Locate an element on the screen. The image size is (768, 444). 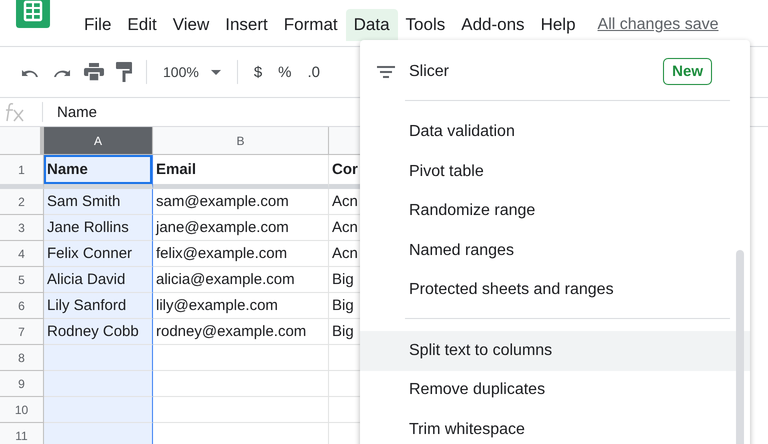
menu-item: Protected sheets and ranges is located at coordinates (555, 290).